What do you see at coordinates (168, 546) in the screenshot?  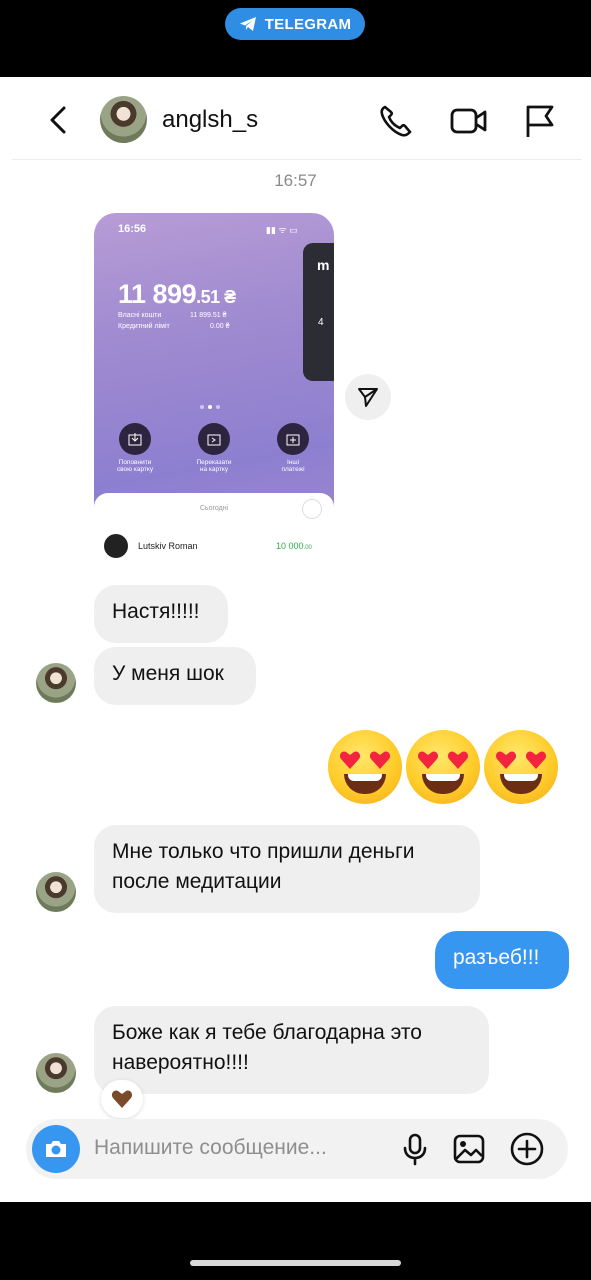 I see `shot-transaction-name: Lutskiv Roman` at bounding box center [168, 546].